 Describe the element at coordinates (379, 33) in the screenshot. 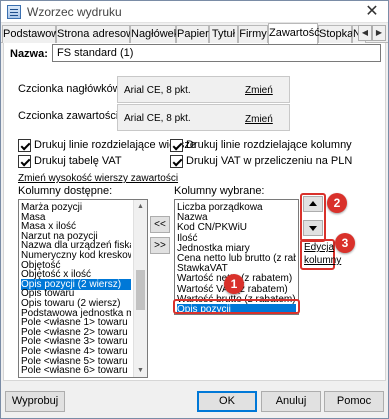

I see `tab-scroll-right-button: ▶` at that location.